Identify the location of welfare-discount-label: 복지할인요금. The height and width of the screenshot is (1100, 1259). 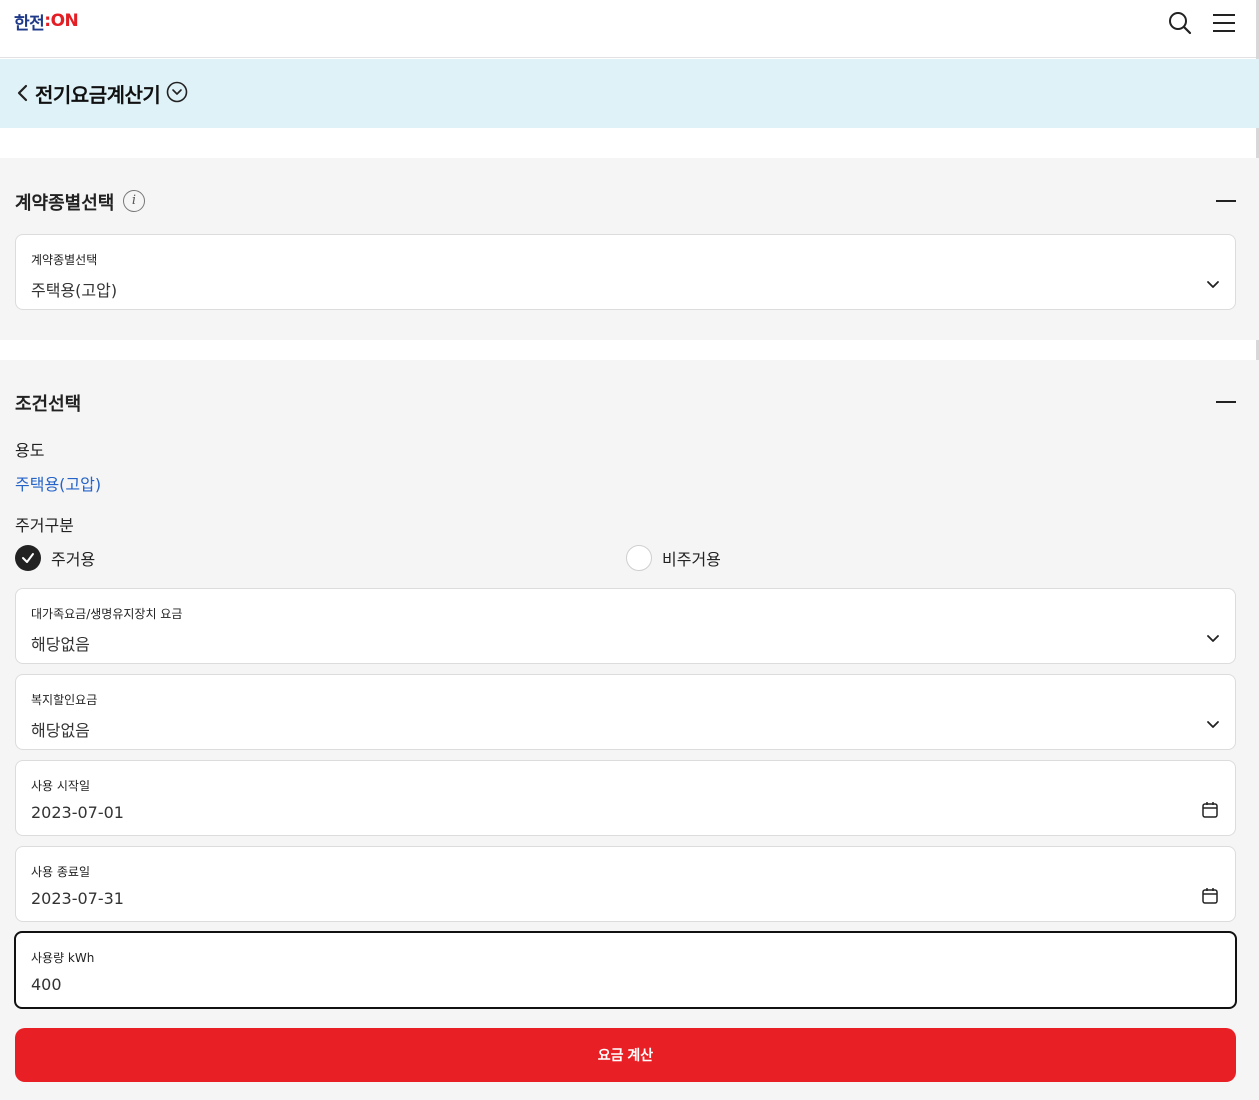
(64, 700).